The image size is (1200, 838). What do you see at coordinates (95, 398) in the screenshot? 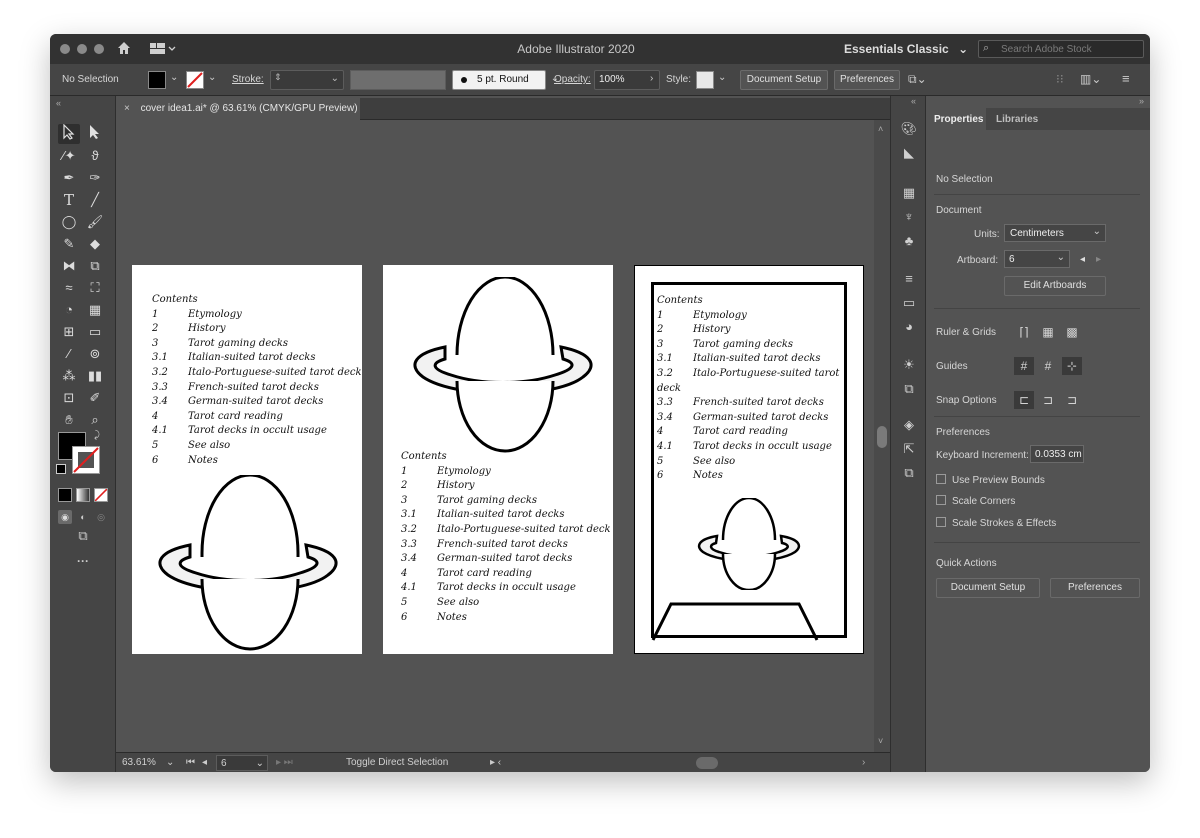
I see `slice-tool-icon: ✐` at bounding box center [95, 398].